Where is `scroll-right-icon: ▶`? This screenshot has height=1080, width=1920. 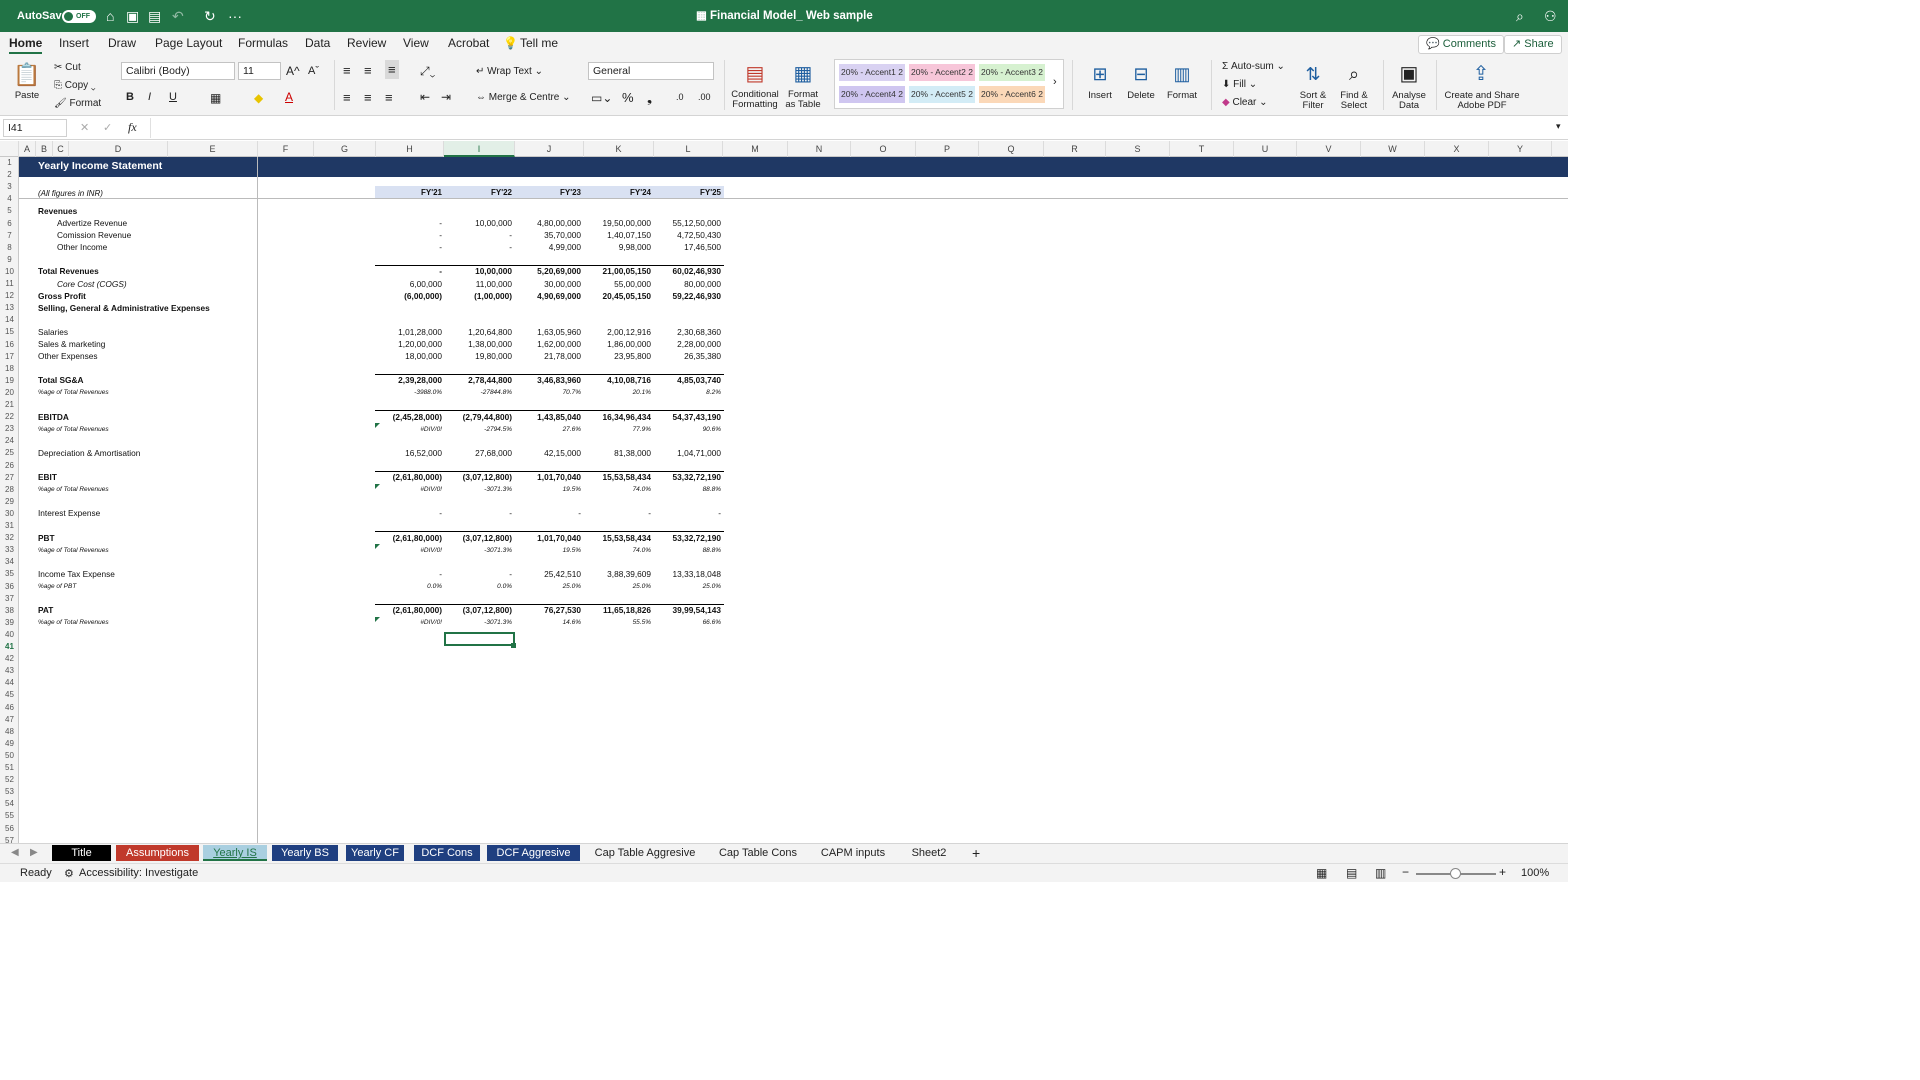 scroll-right-icon: ▶ is located at coordinates (34, 852).